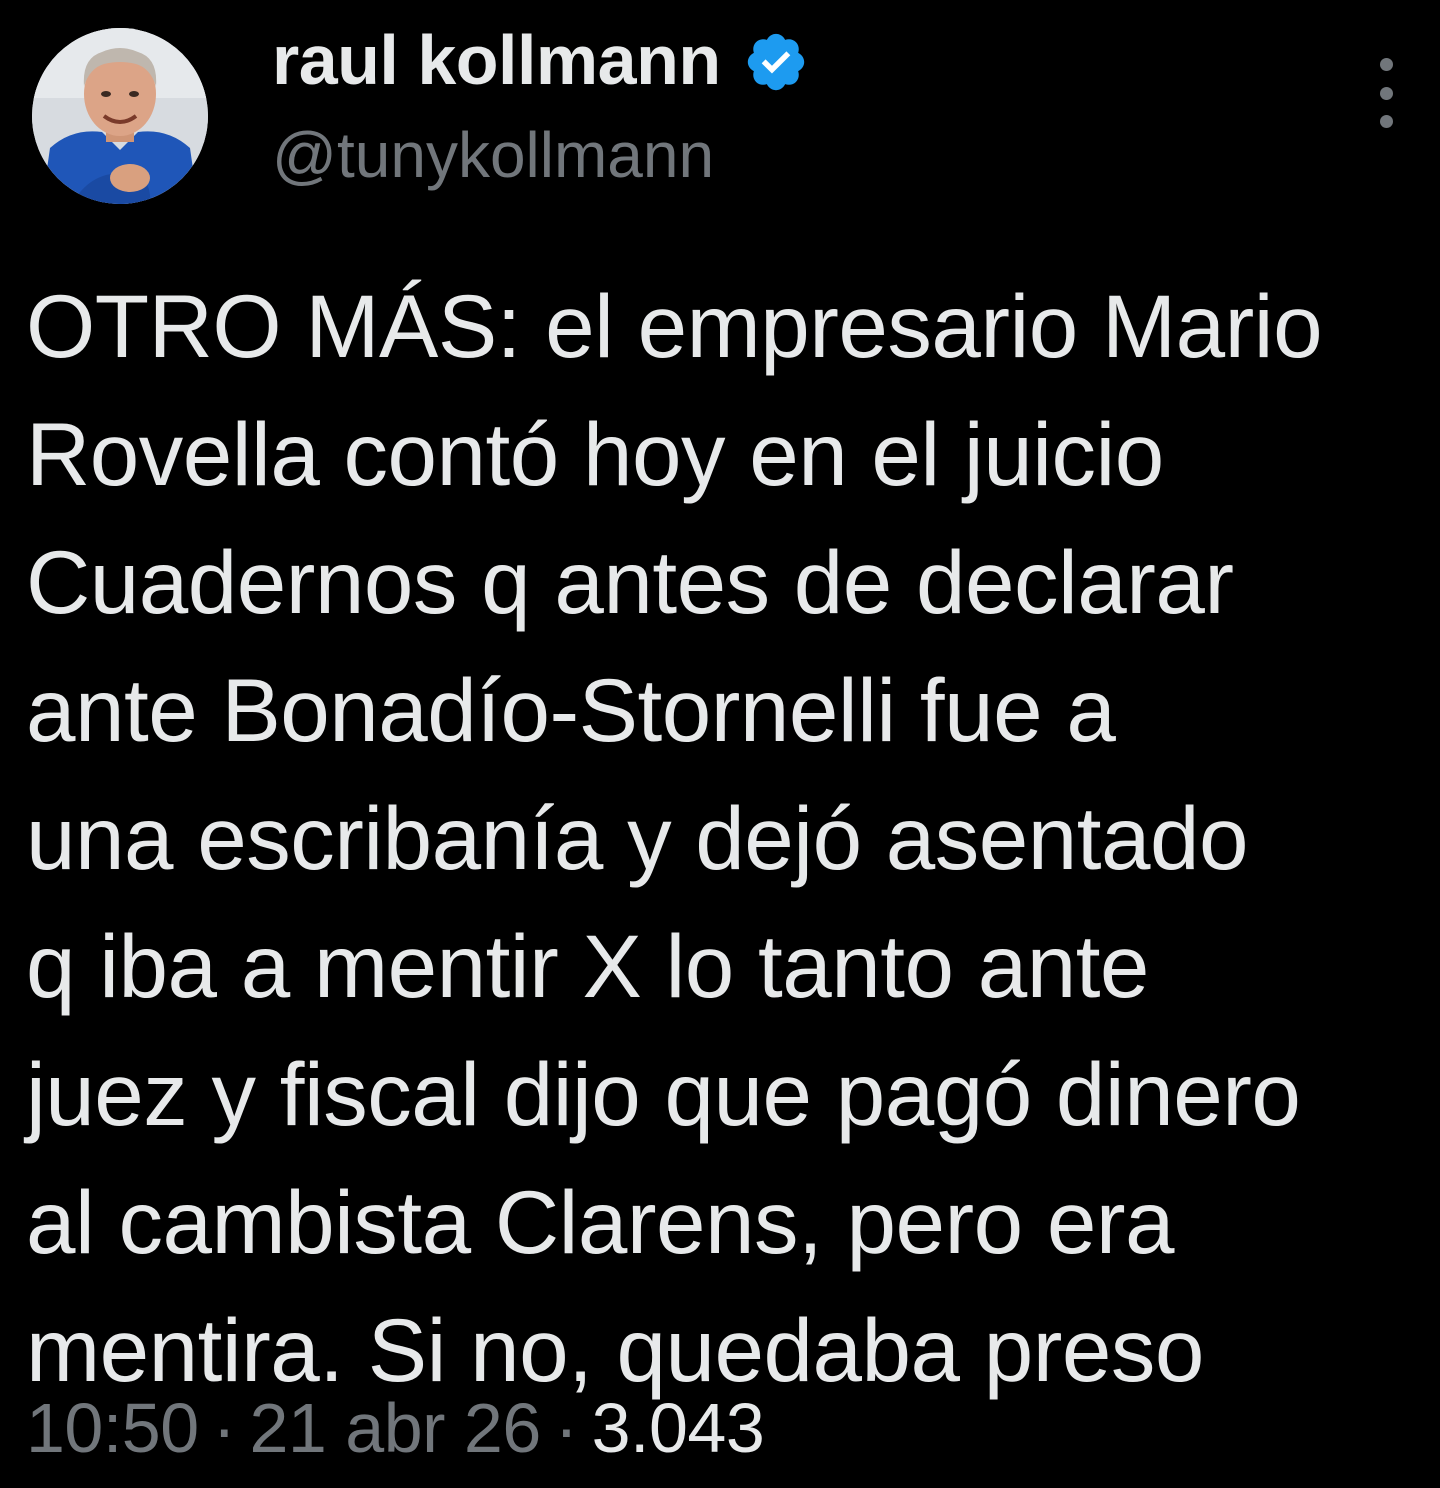 The image size is (1440, 1488). Describe the element at coordinates (595, 454) in the screenshot. I see `tweet-text-line: Rovella contó hoy en el juicio` at that location.